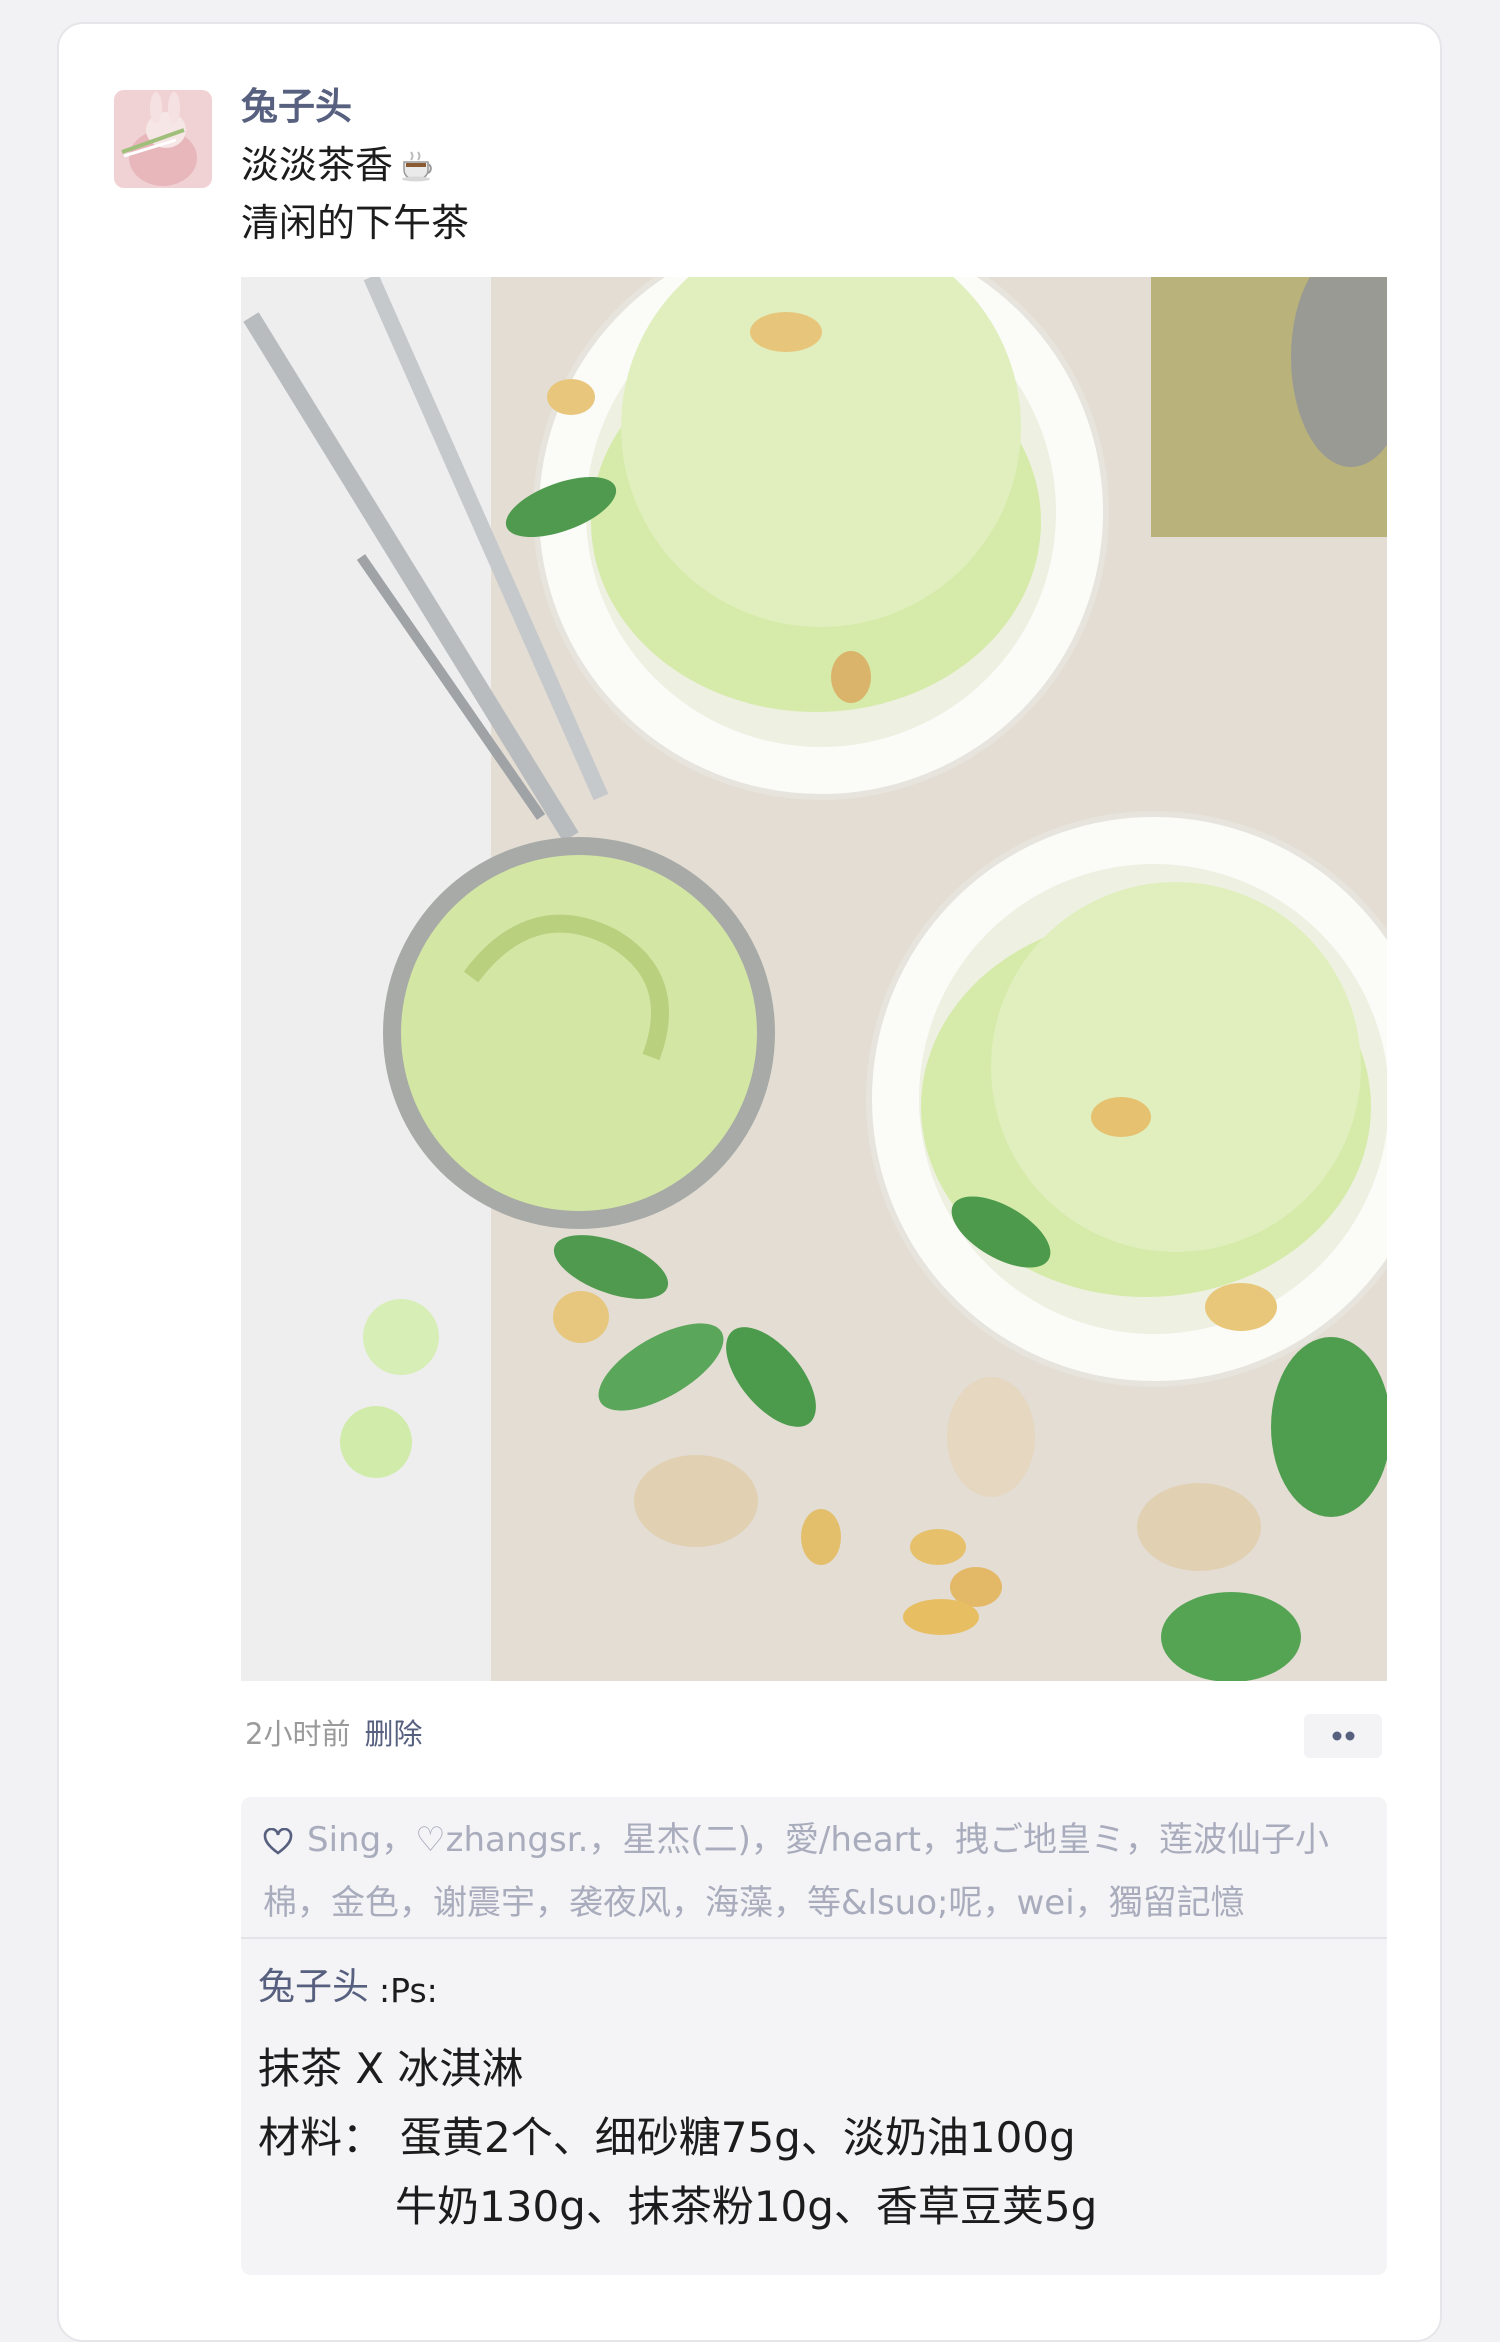  I want to click on ingredients-label: 材料：, so click(321, 2137).